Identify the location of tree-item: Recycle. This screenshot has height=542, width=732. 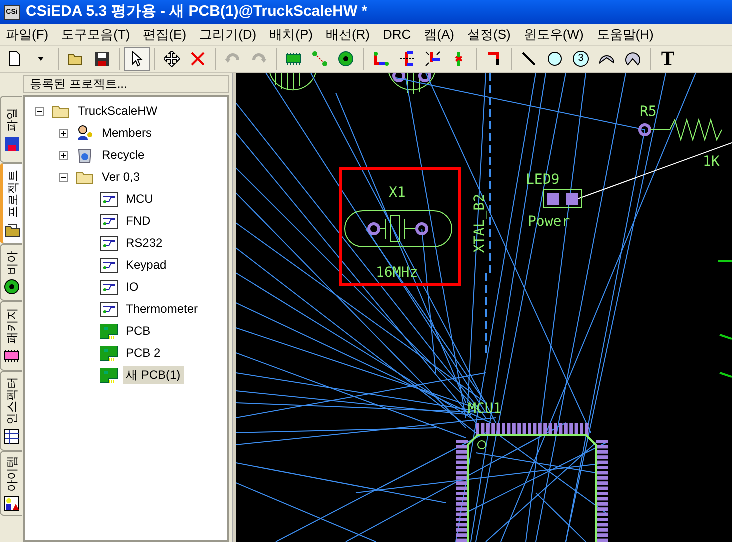
(123, 155).